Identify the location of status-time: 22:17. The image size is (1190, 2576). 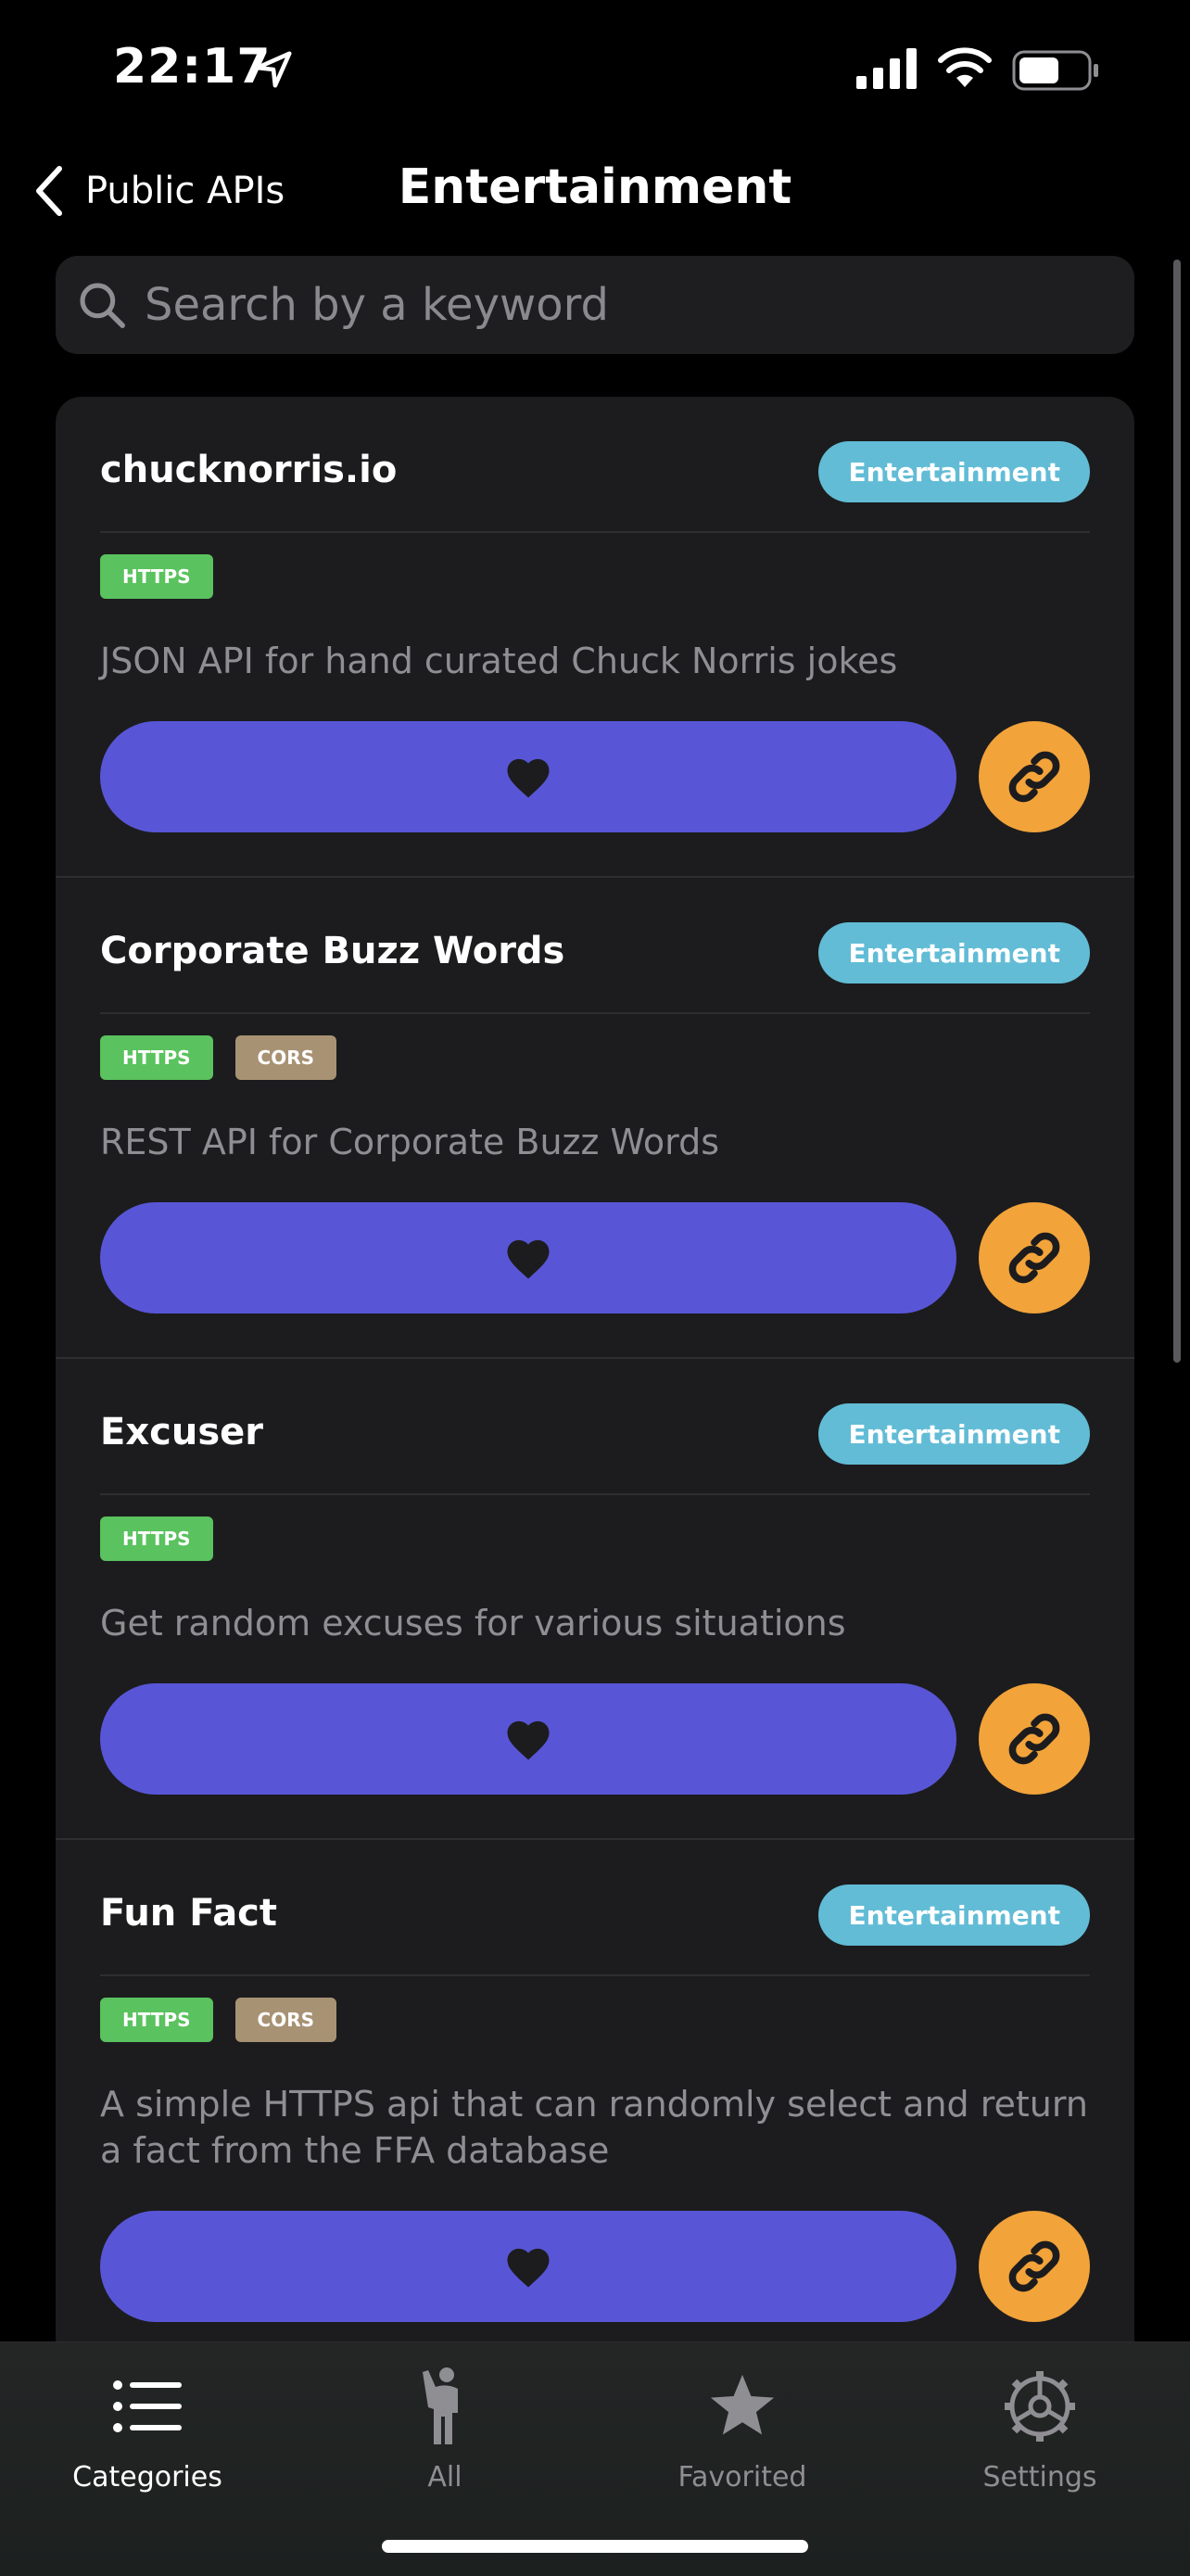
(192, 67).